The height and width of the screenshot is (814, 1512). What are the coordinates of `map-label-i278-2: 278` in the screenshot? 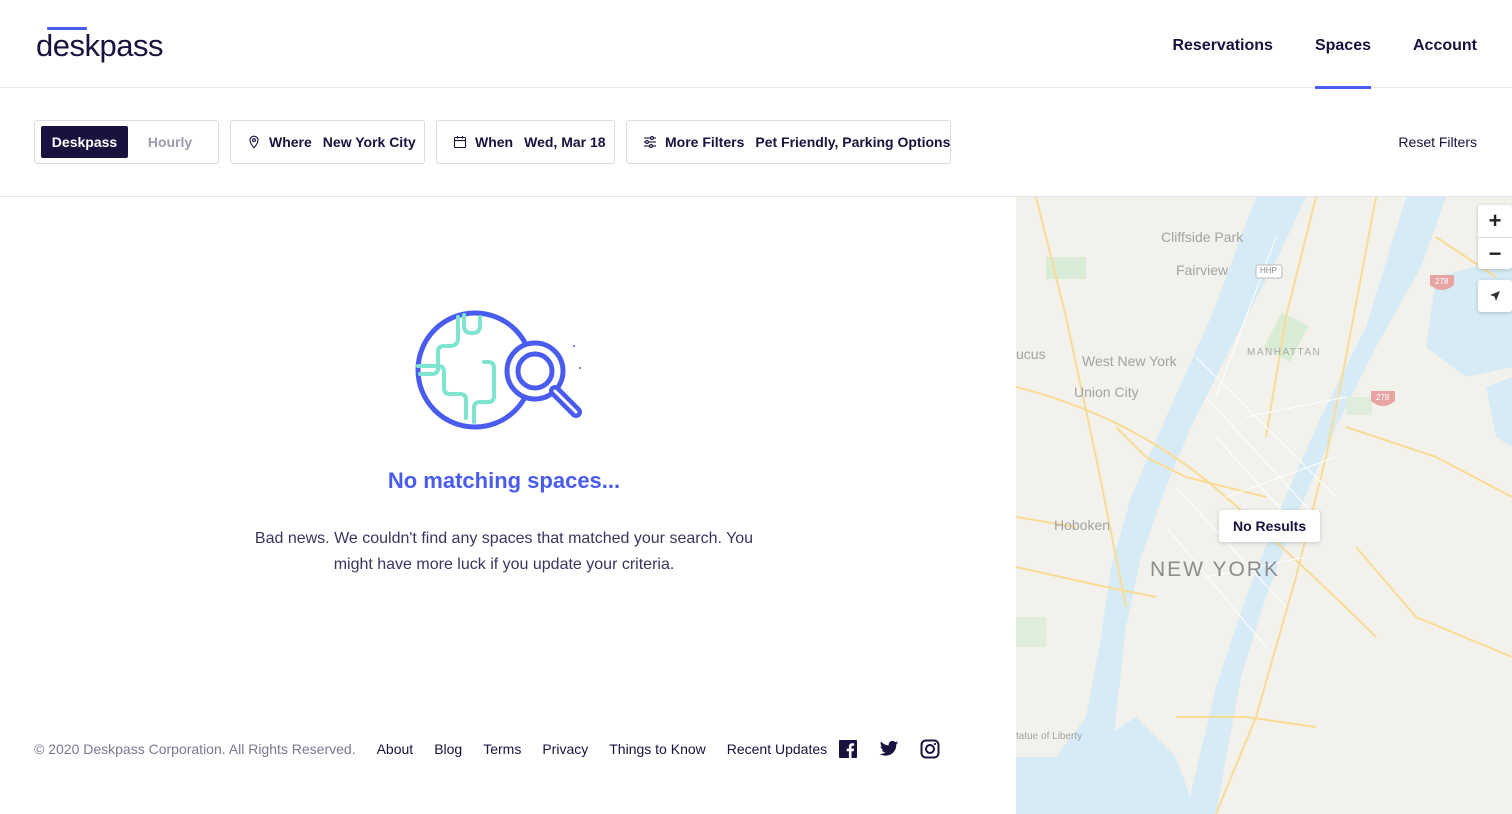 It's located at (1383, 397).